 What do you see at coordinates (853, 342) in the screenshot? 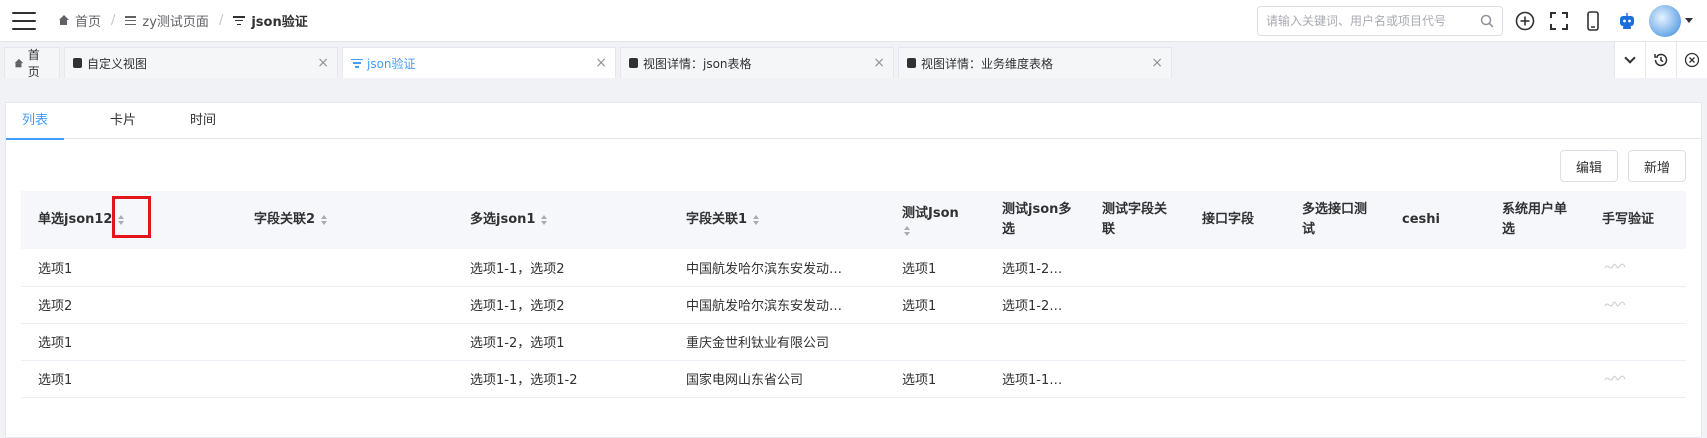
I see `table-row: 选项1 选项1-2，选项1 重庆金世利钛业有限公司` at bounding box center [853, 342].